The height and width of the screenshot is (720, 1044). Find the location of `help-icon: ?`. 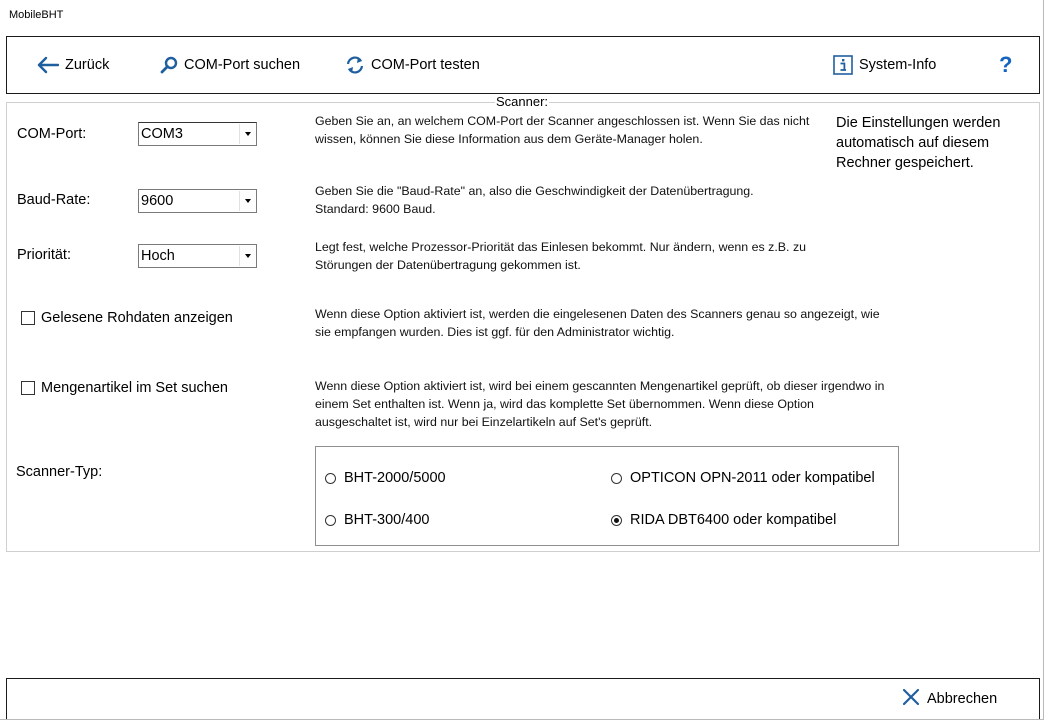

help-icon: ? is located at coordinates (1006, 64).